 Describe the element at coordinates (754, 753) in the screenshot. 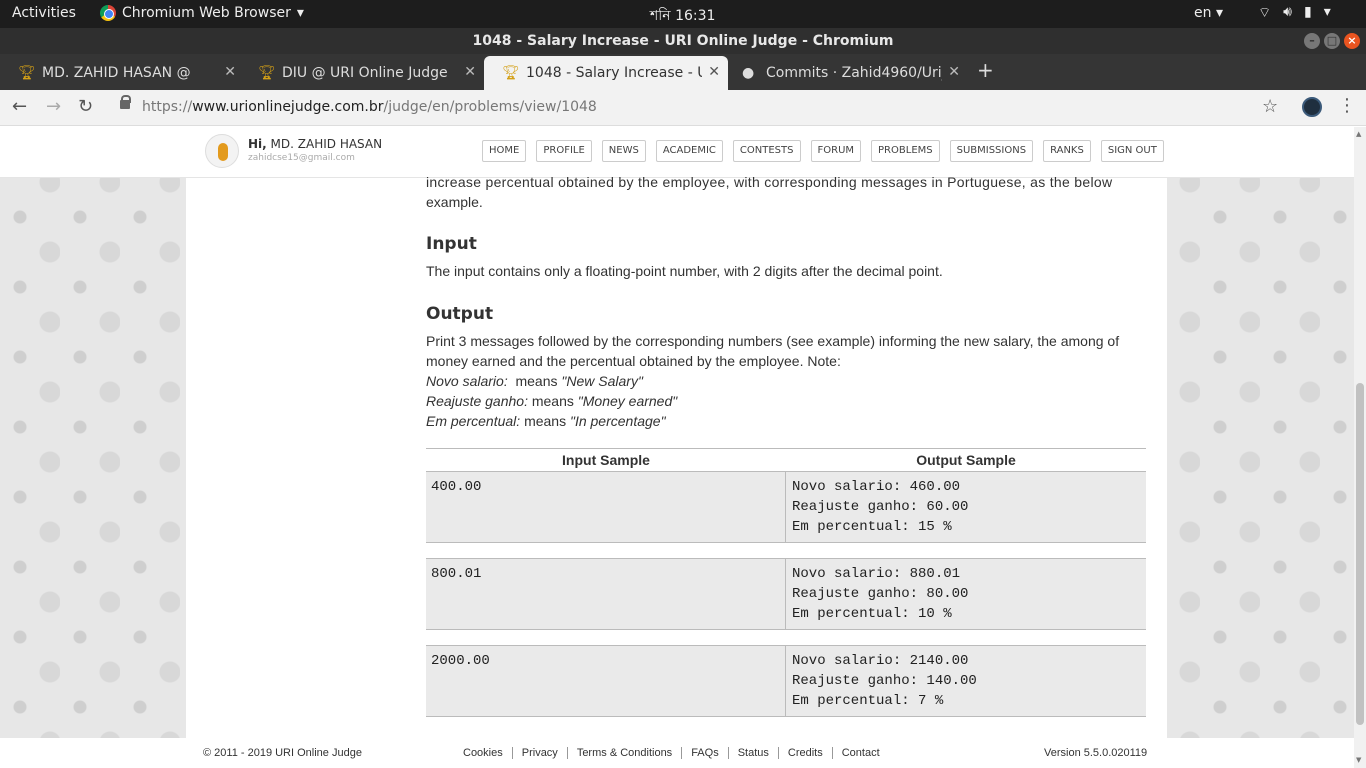

I see `footer-link-status: Status` at that location.